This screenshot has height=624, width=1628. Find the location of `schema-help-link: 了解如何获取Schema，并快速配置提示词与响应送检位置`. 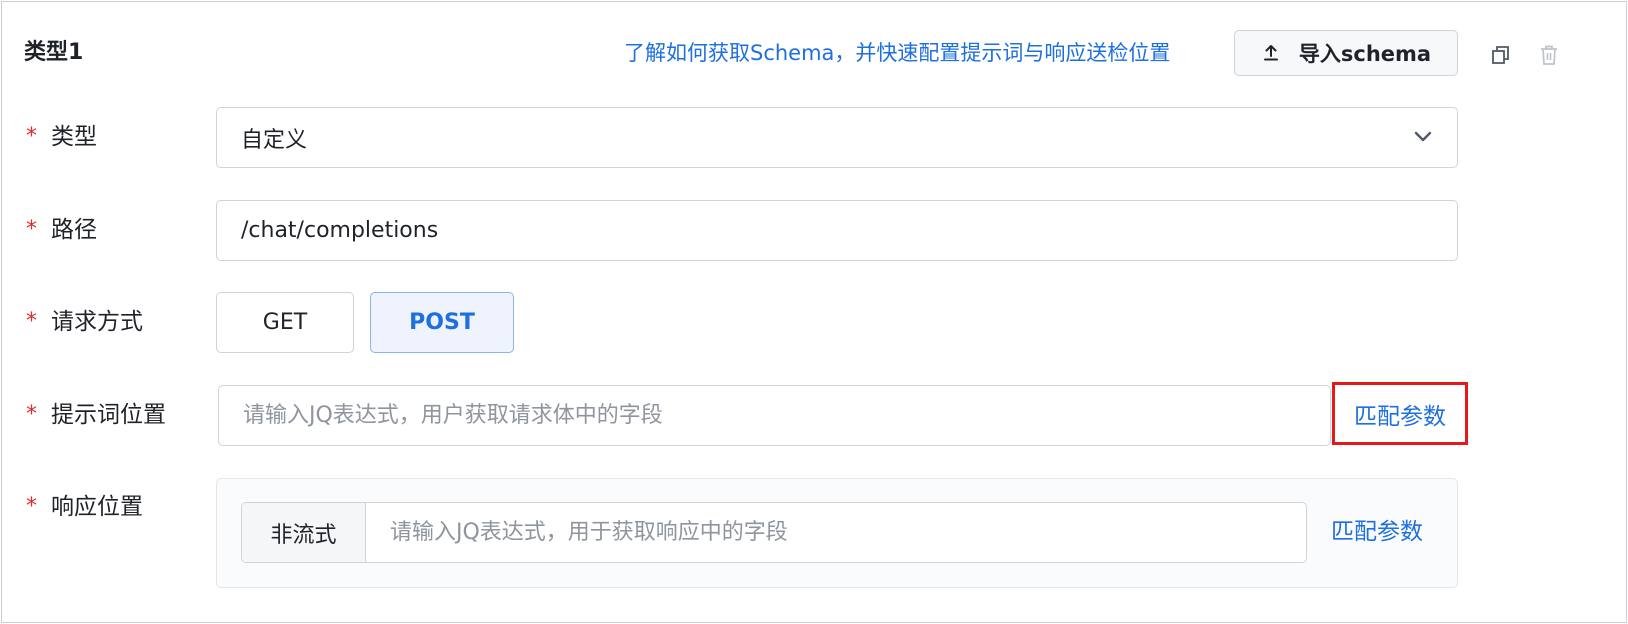

schema-help-link: 了解如何获取Schema，并快速配置提示词与响应送检位置 is located at coordinates (897, 53).